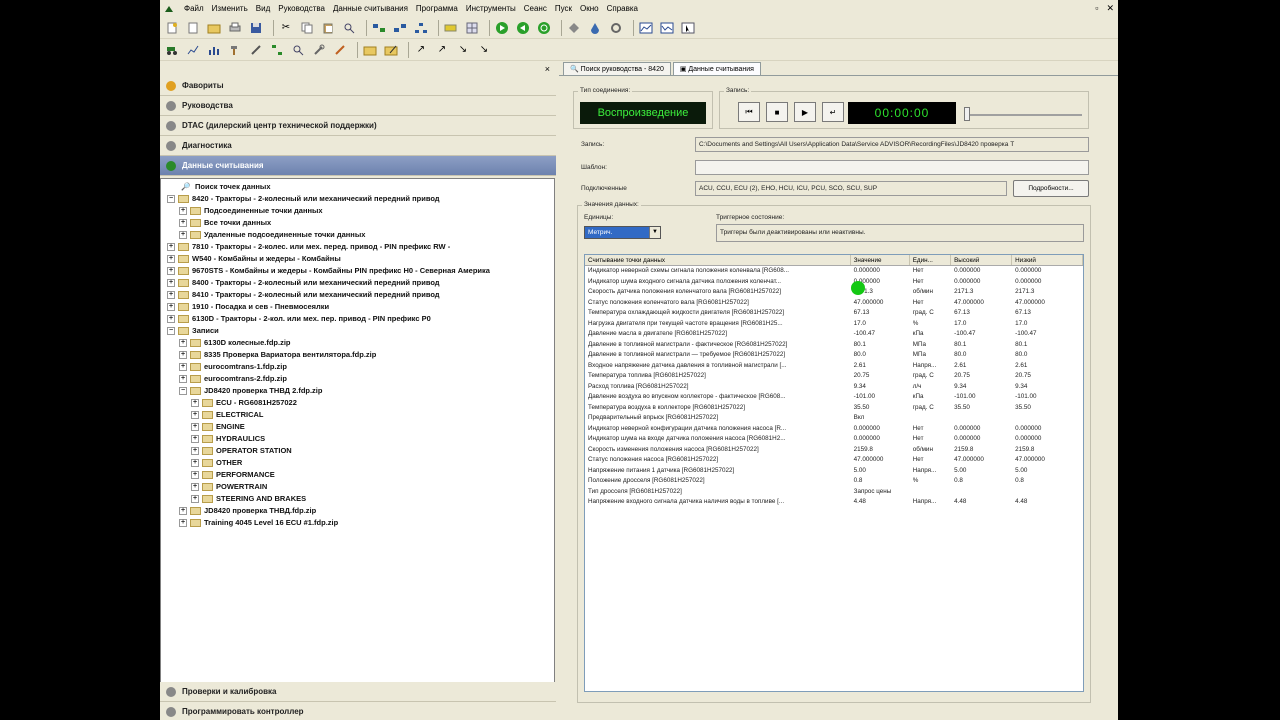  Describe the element at coordinates (595, 28) in the screenshot. I see `drop-icon` at that location.